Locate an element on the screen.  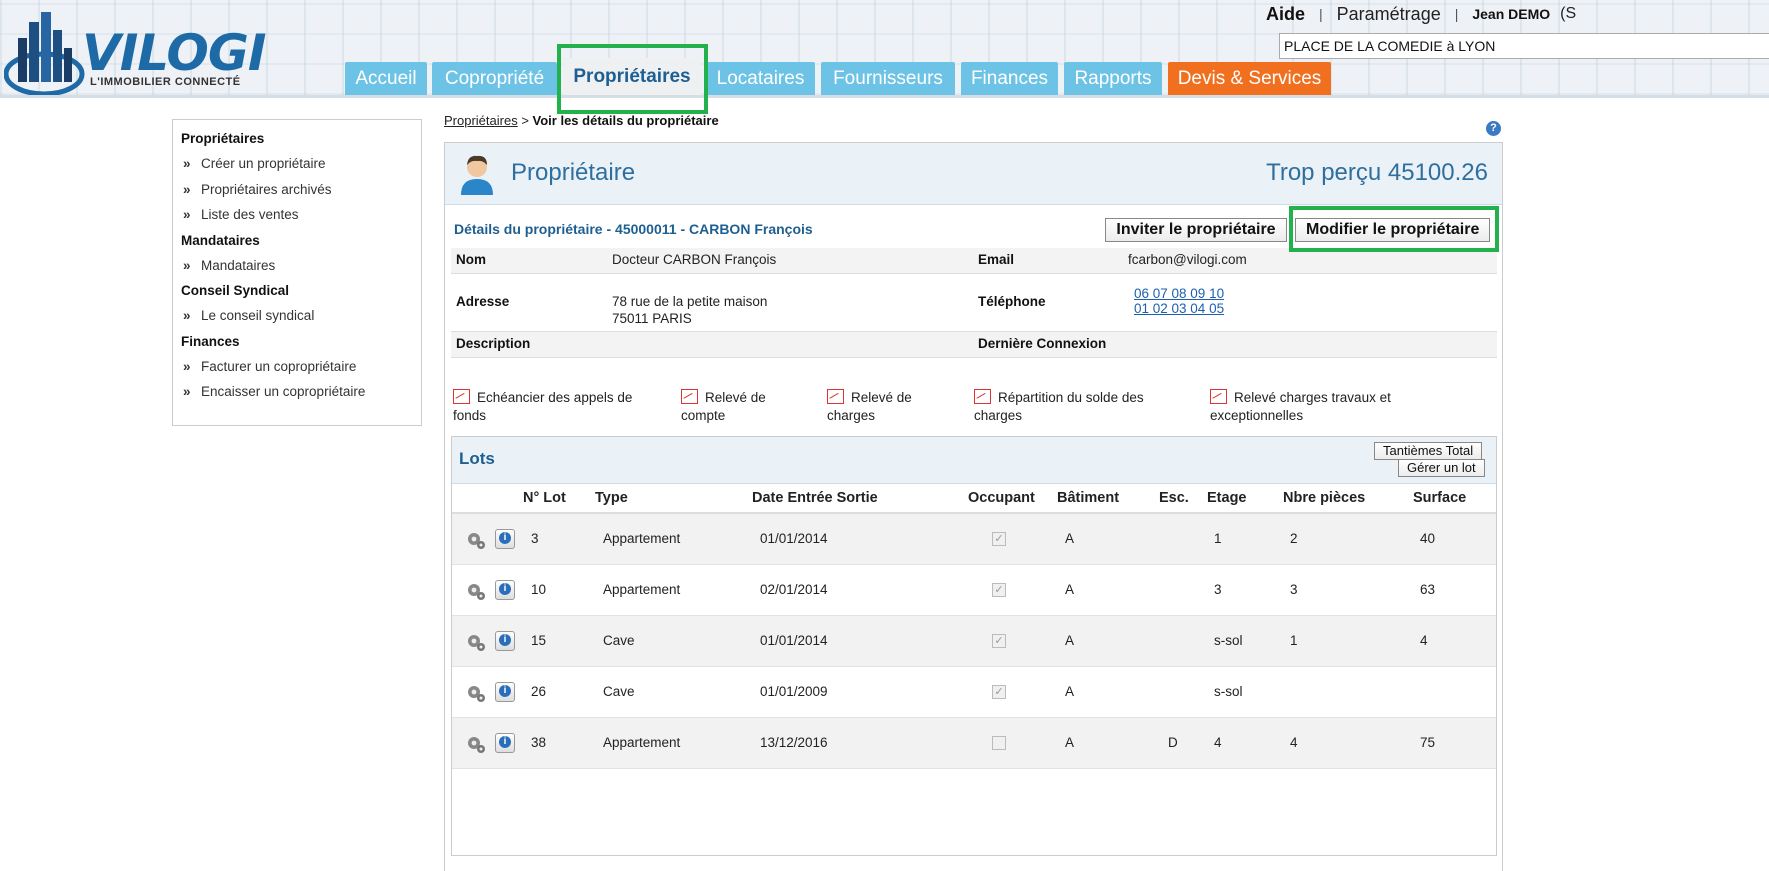
sidebar-heading-finances: Finances is located at coordinates (210, 341).